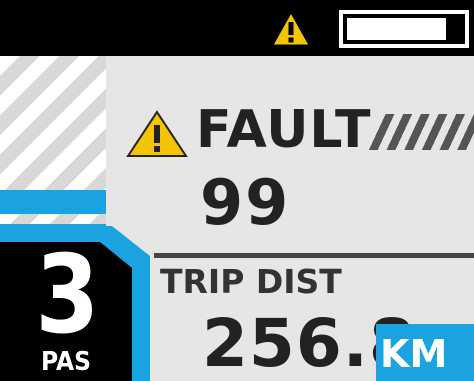 The image size is (474, 381). I want to click on assist-mode-label: PAS, so click(66, 362).